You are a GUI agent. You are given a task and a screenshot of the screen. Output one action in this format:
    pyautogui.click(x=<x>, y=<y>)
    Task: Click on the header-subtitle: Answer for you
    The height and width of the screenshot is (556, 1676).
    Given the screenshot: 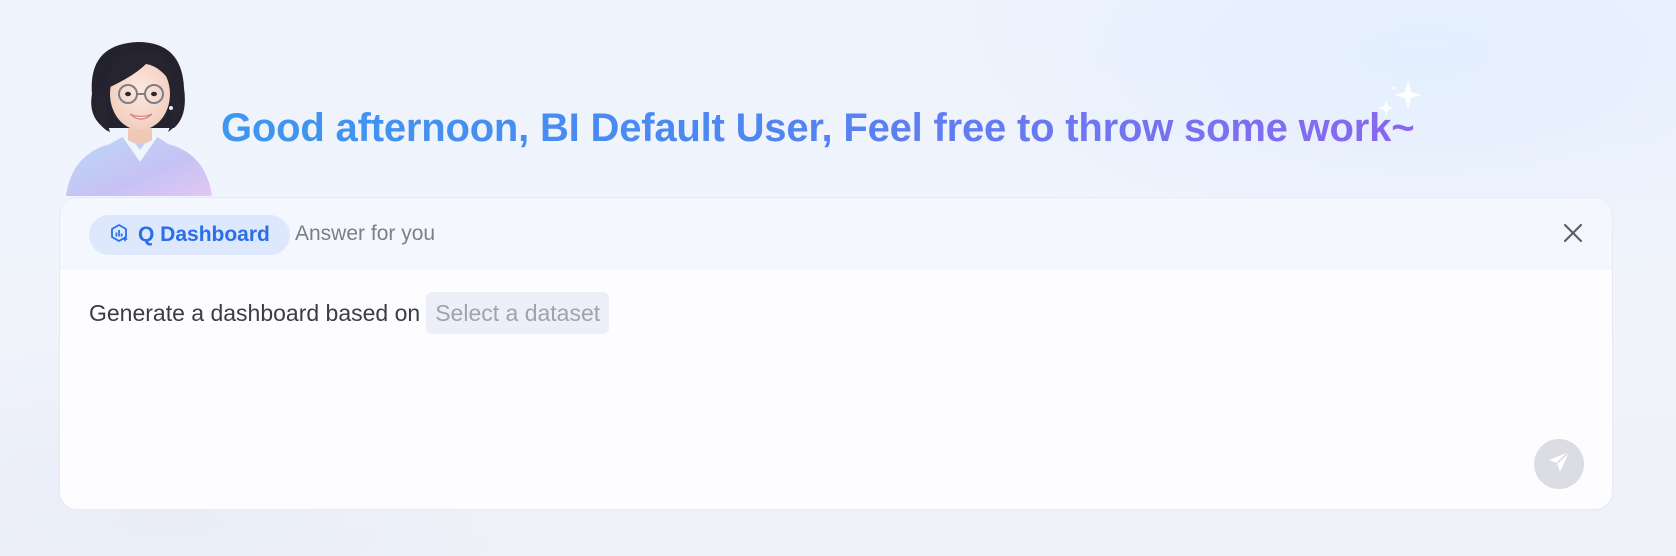 What is the action you would take?
    pyautogui.click(x=365, y=233)
    